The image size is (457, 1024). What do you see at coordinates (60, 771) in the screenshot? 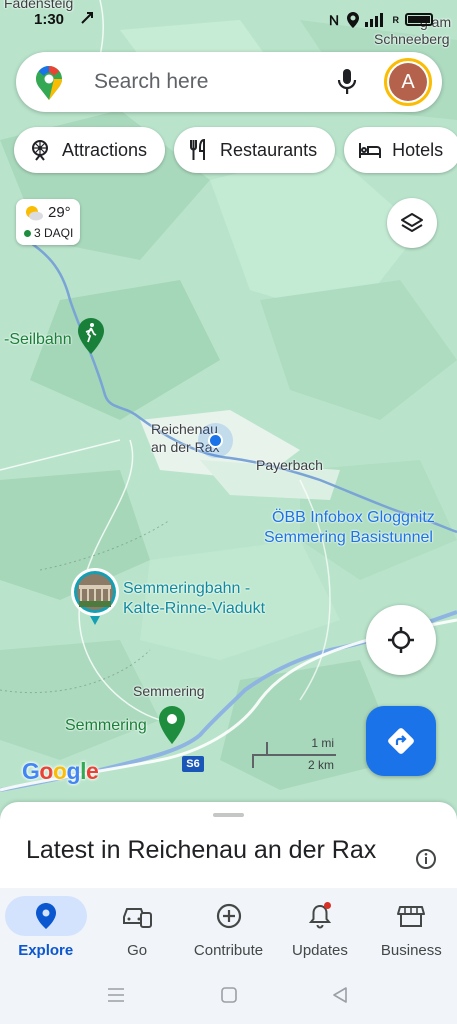
I see `google-logo: Google` at bounding box center [60, 771].